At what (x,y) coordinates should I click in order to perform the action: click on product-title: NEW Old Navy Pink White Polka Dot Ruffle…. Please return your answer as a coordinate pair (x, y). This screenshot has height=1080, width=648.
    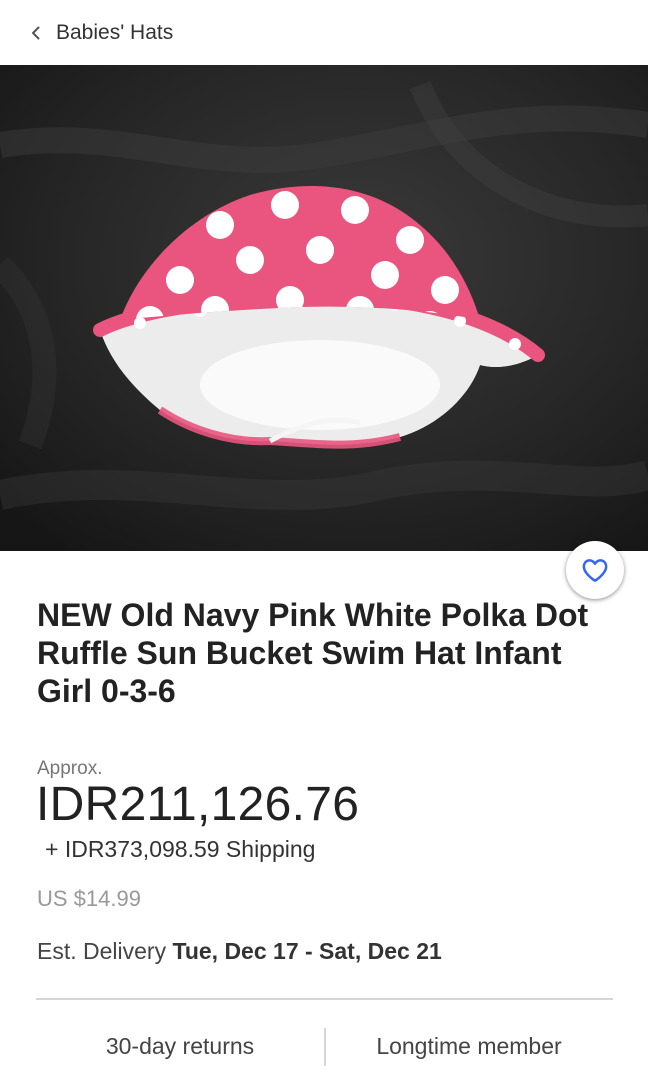
    Looking at the image, I should click on (313, 653).